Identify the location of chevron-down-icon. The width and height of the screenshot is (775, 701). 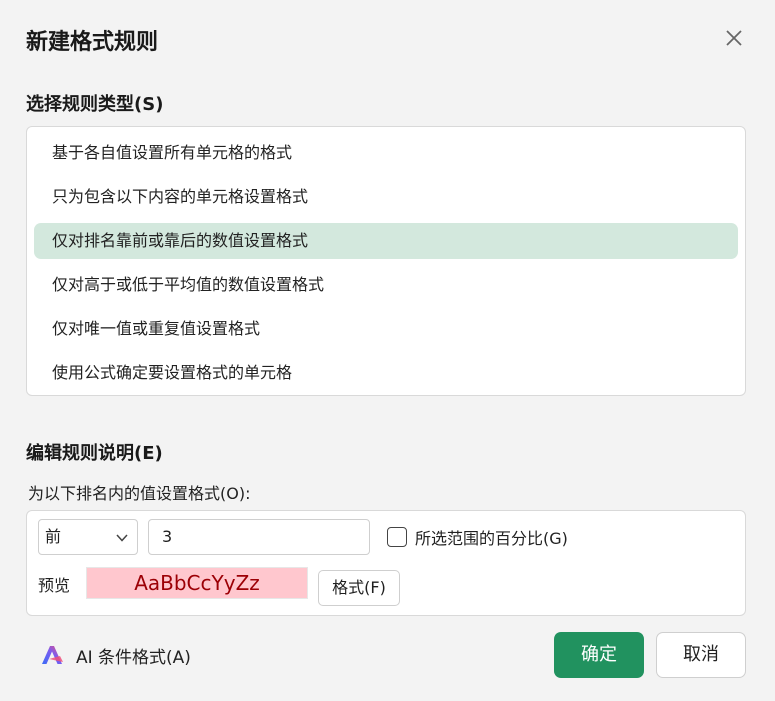
(122, 538).